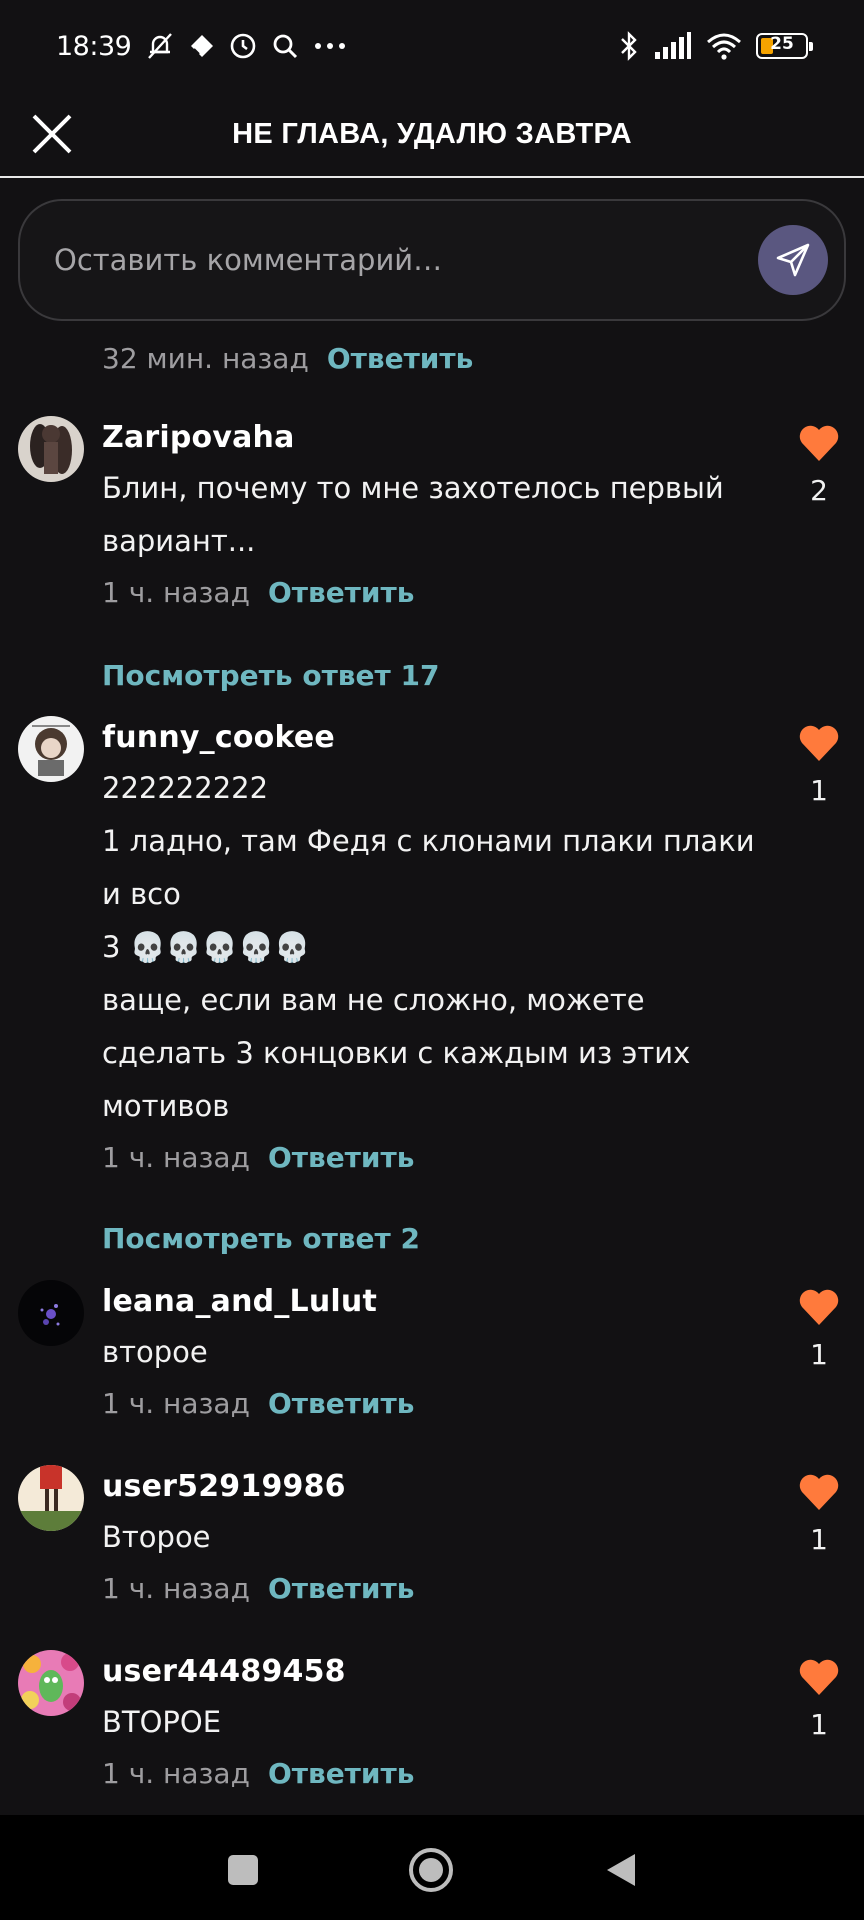 The image size is (864, 1920). I want to click on previous-comment-meta: 32 мин. назад Ответить, so click(287, 358).